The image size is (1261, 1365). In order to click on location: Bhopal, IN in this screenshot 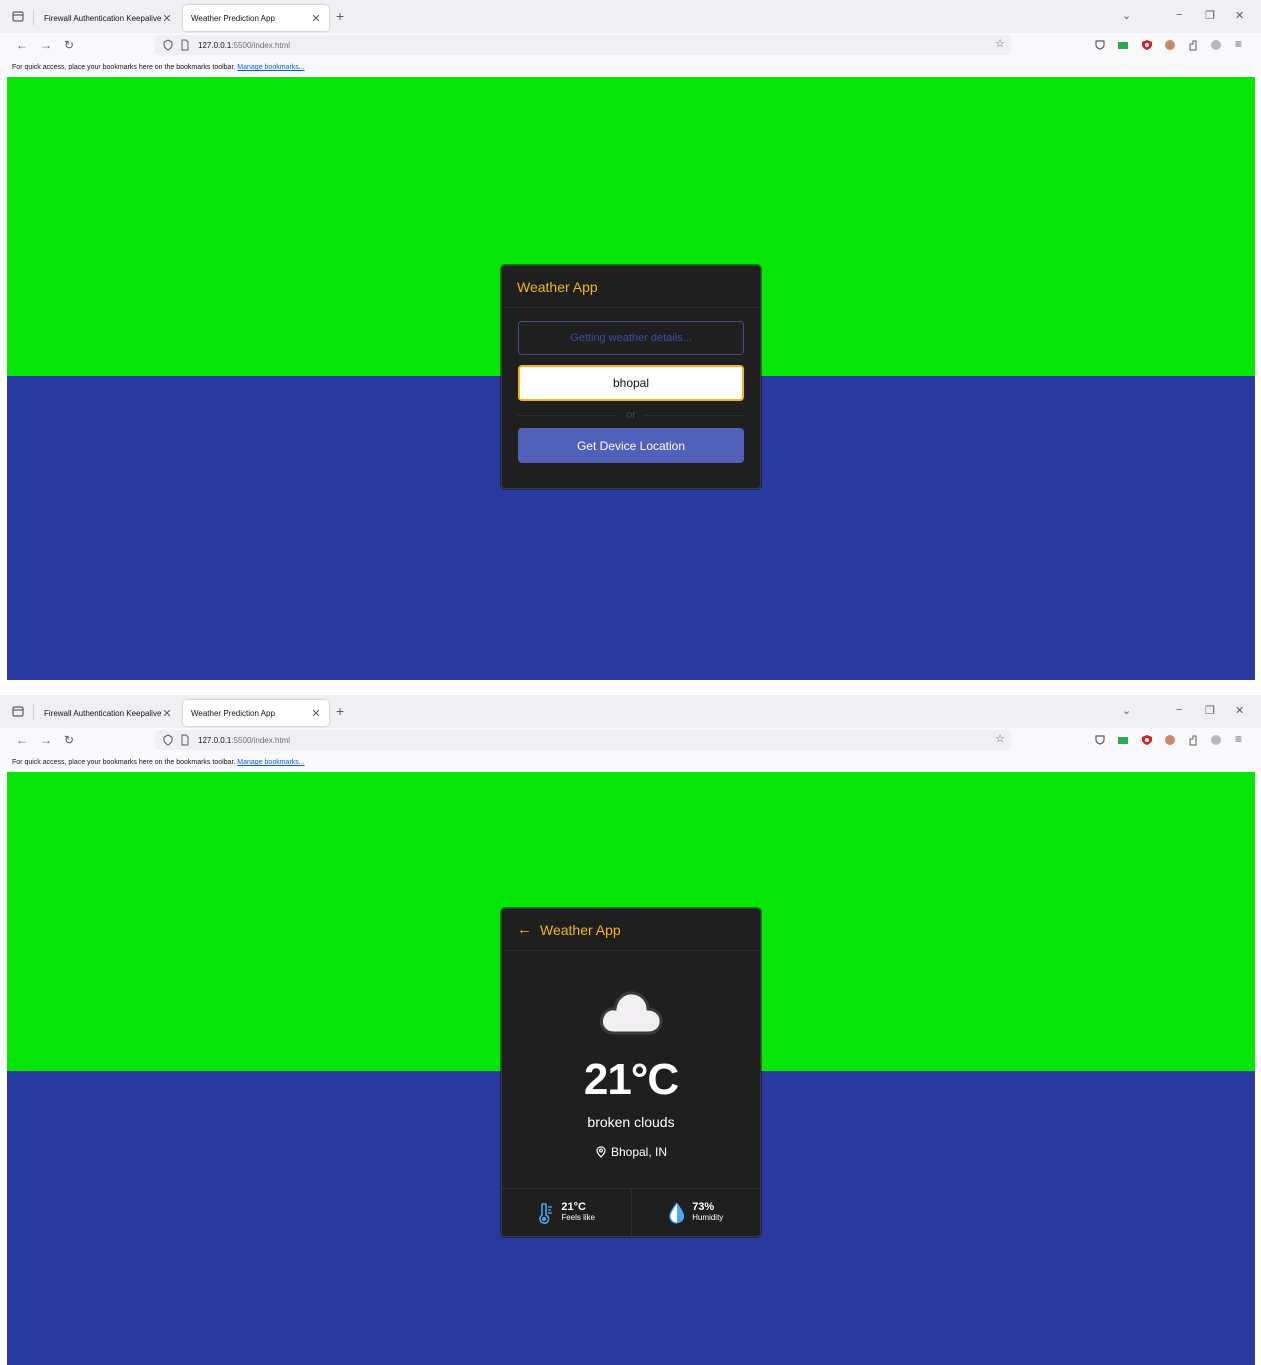, I will do `click(631, 1152)`.